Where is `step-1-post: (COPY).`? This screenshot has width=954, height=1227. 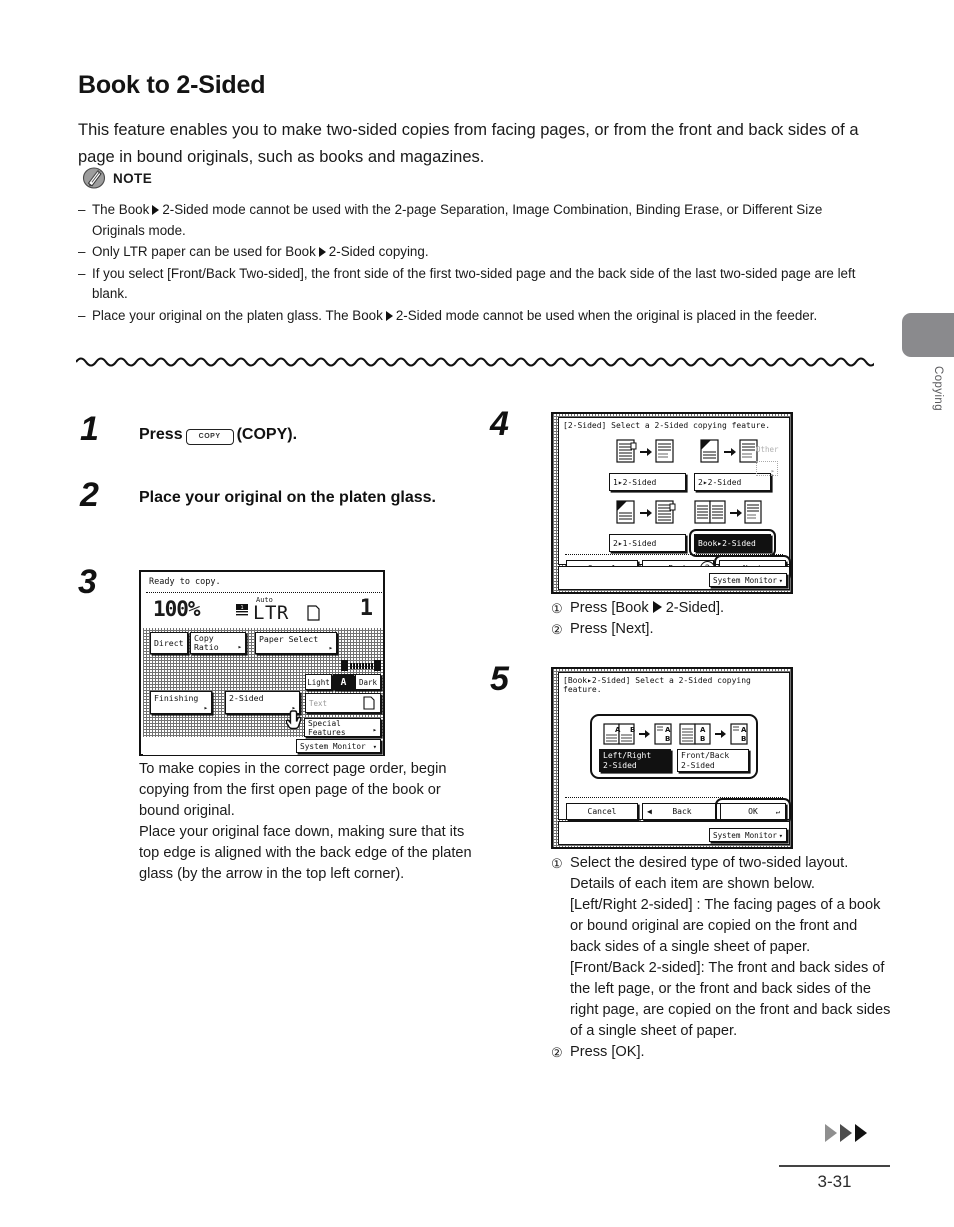 step-1-post: (COPY). is located at coordinates (267, 434).